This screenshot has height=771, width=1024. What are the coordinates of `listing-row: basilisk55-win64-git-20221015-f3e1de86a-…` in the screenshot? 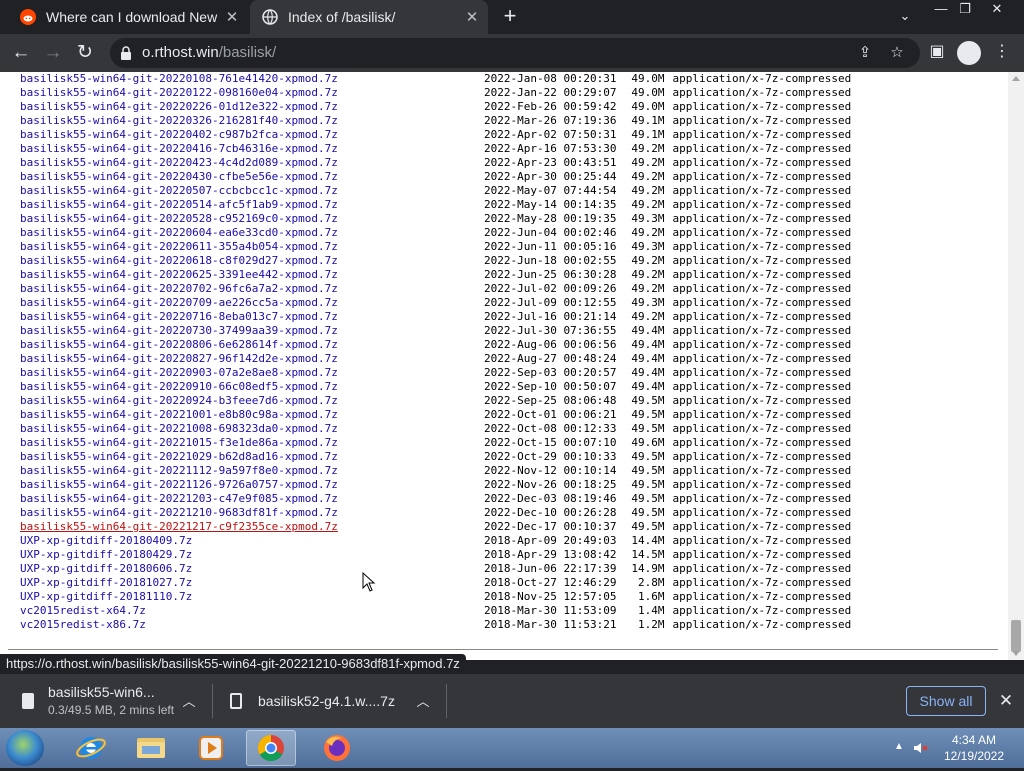 It's located at (450, 443).